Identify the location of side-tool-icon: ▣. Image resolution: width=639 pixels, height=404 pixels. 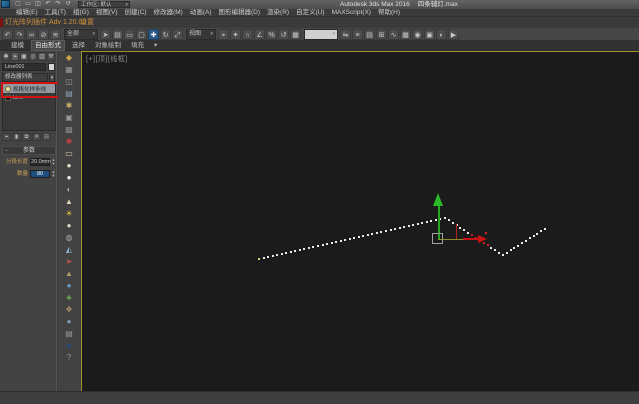
(69, 118).